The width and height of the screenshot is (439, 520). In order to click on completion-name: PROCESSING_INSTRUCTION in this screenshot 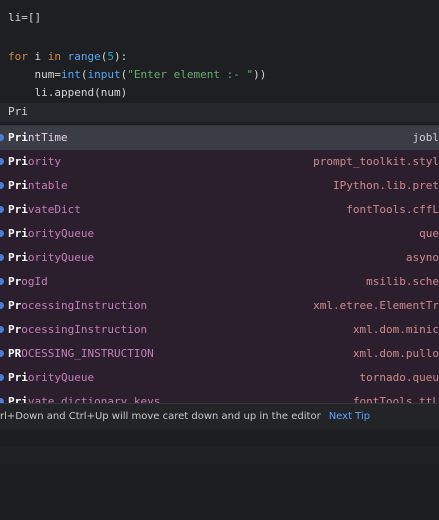, I will do `click(81, 354)`.